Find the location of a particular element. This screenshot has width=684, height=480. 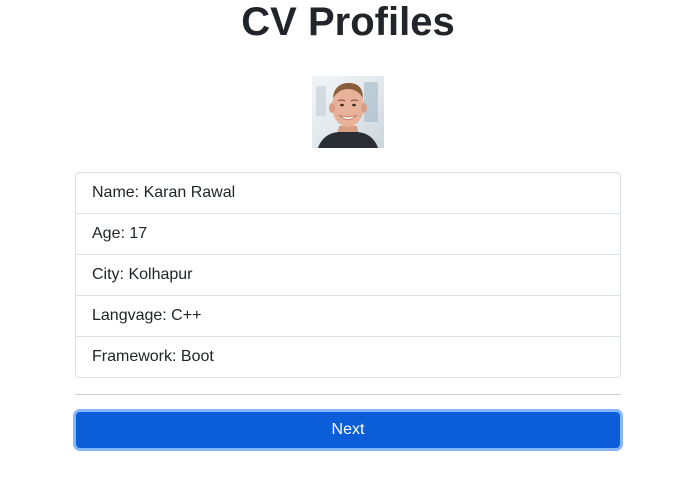

detail-language: Langvage: C++ is located at coordinates (348, 316).